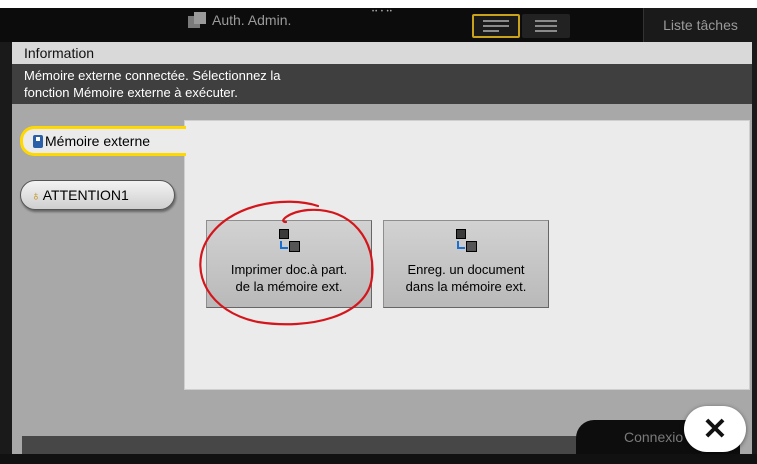  Describe the element at coordinates (466, 286) in the screenshot. I see `save-to-memory-line2: dans la mémoire ext.` at that location.